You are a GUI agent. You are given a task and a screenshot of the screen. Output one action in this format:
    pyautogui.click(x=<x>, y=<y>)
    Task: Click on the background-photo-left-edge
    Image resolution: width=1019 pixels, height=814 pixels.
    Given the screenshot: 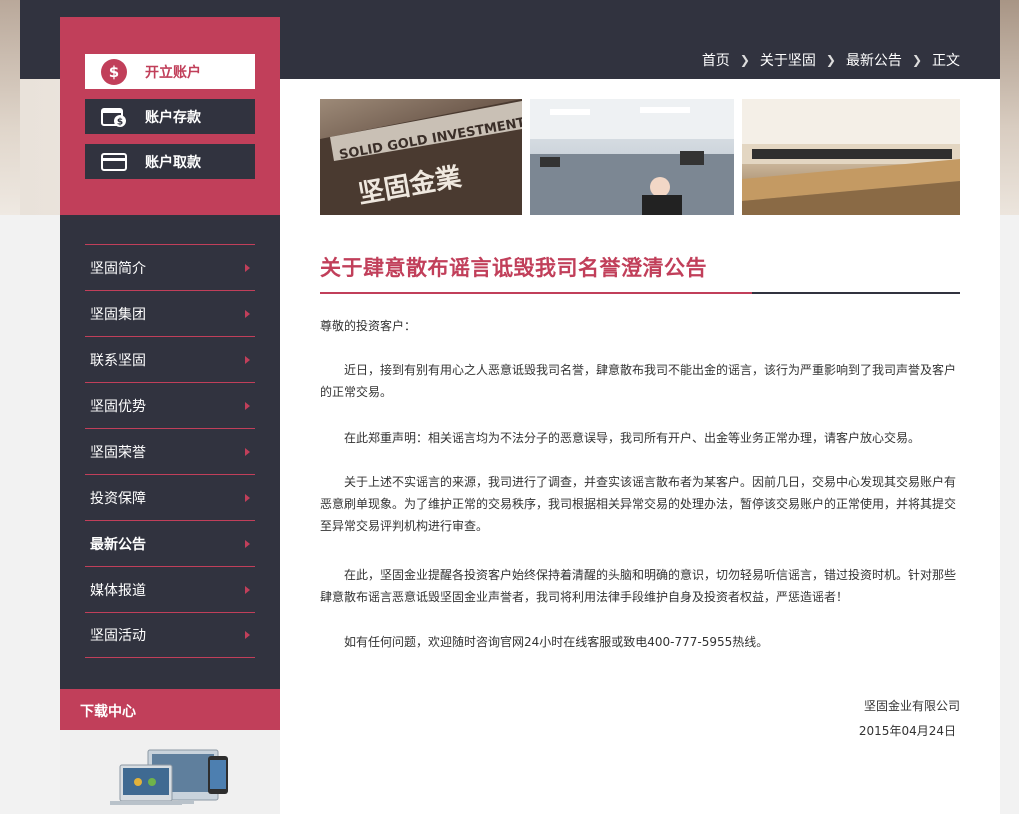 What is the action you would take?
    pyautogui.click(x=10, y=107)
    